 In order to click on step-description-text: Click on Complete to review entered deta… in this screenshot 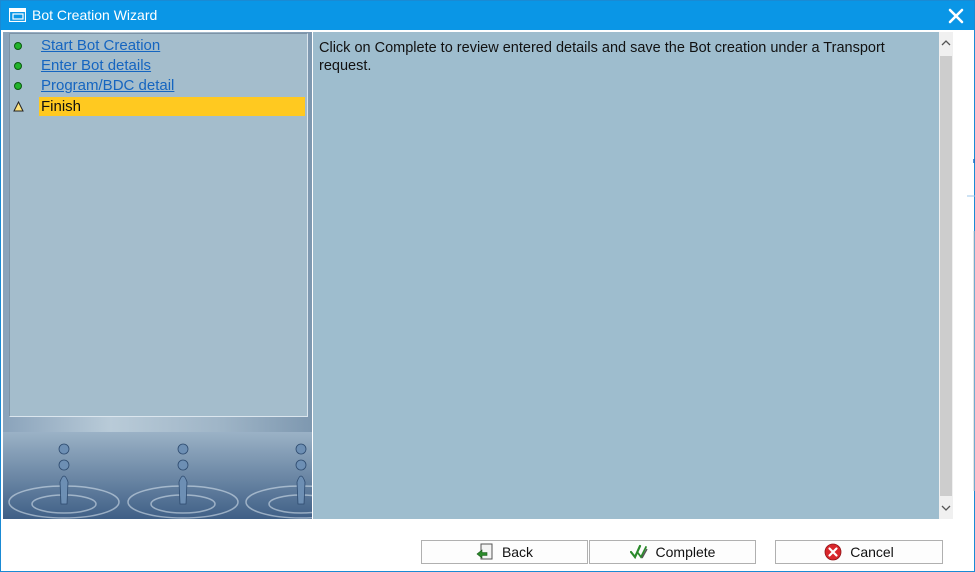, I will do `click(602, 57)`.